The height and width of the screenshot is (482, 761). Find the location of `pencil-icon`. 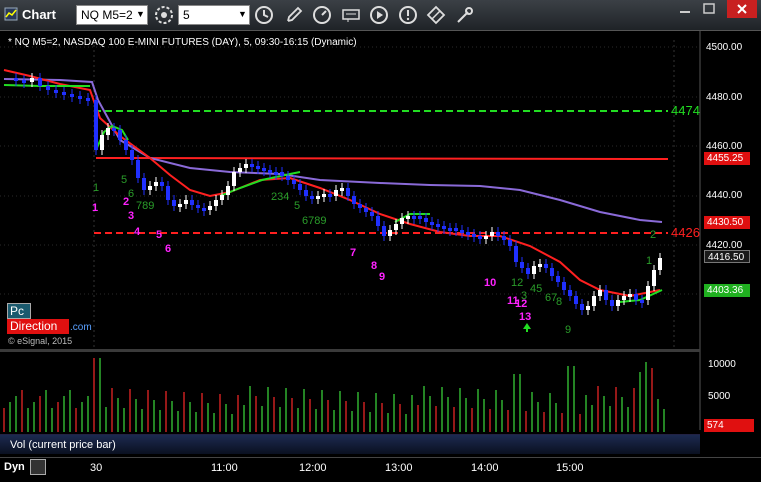

pencil-icon is located at coordinates (294, 15).